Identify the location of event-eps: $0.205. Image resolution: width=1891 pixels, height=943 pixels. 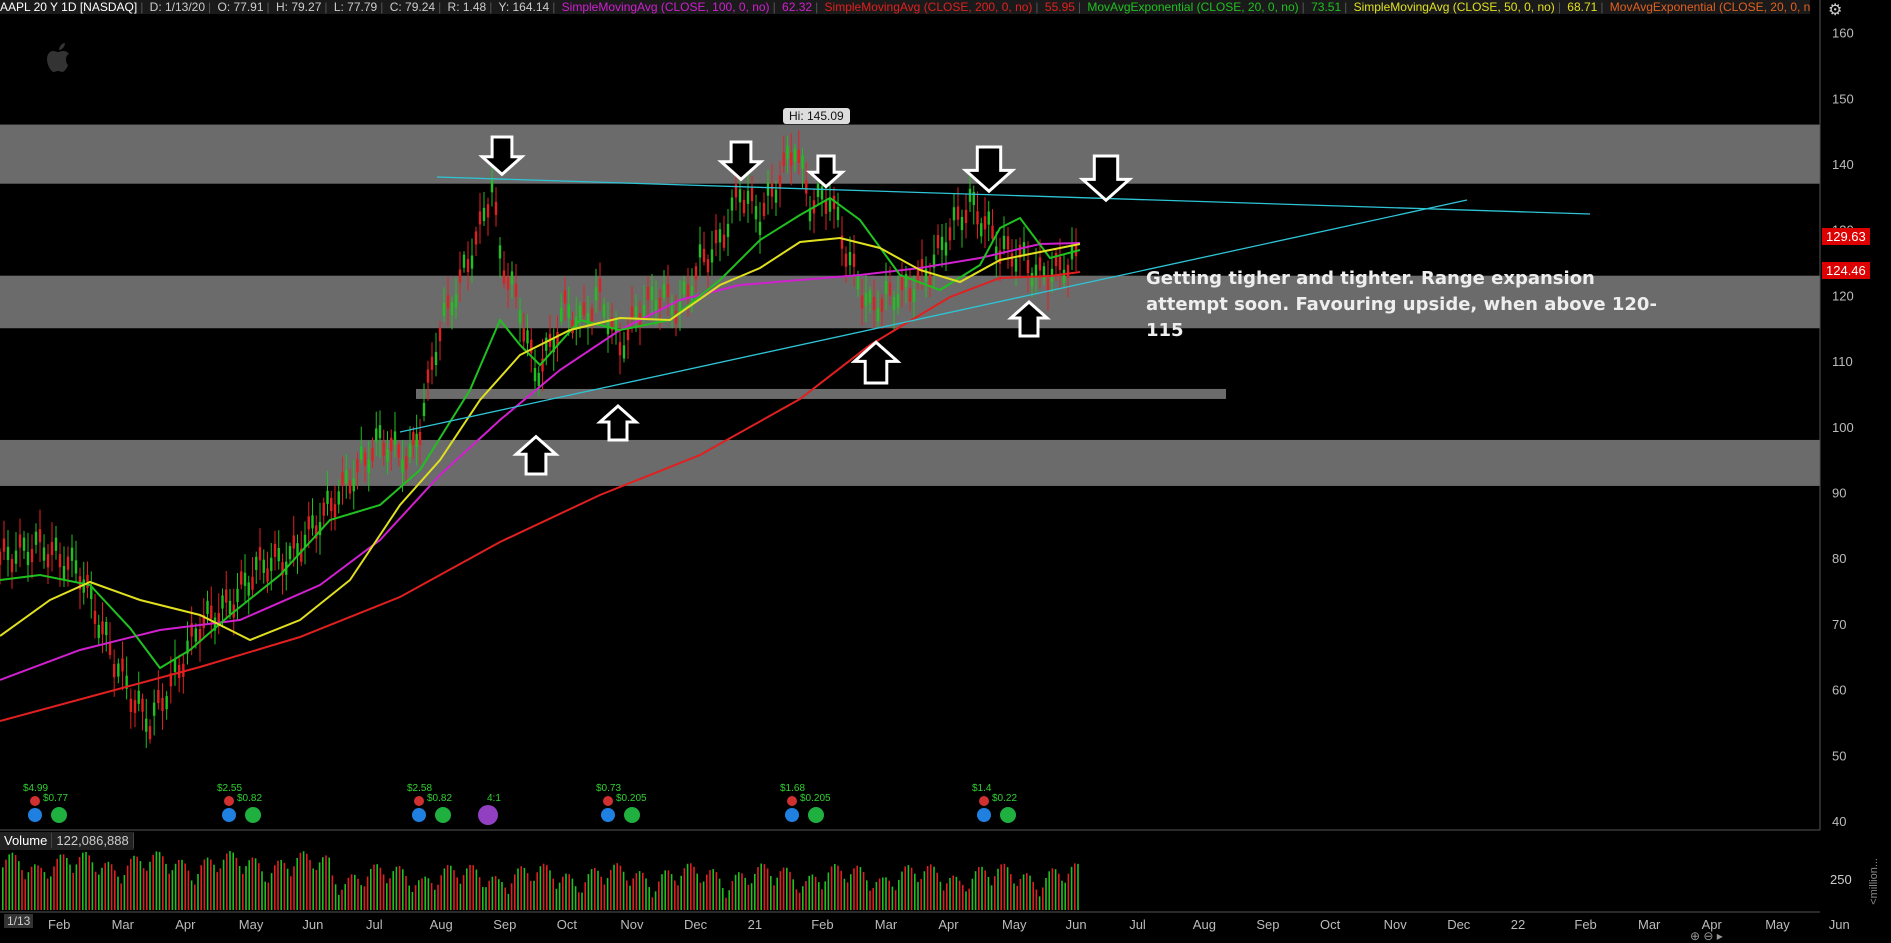
(631, 798).